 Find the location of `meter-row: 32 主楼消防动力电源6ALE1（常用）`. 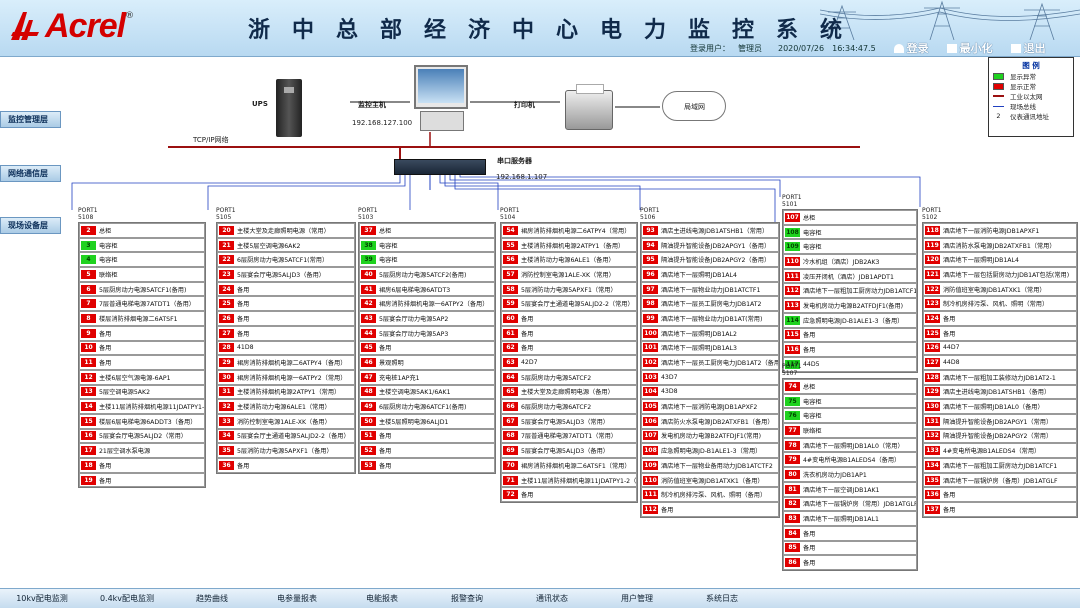

meter-row: 32 主楼消防动力电源6ALE1（常用） is located at coordinates (286, 406).